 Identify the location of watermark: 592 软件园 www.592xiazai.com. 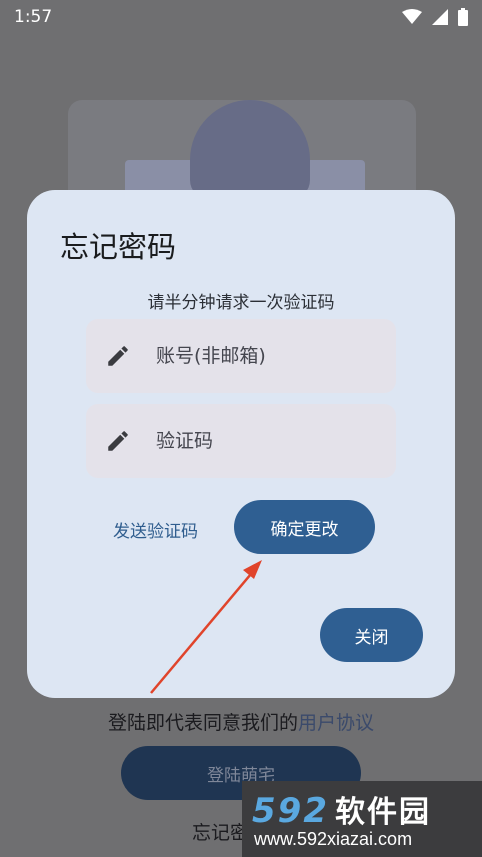
(362, 819).